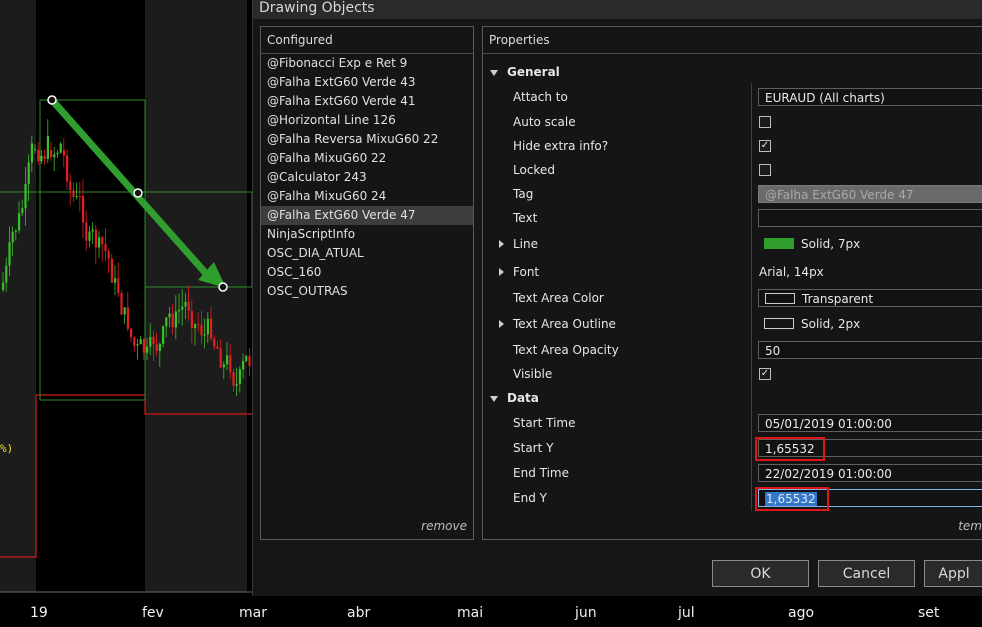 This screenshot has width=982, height=627. I want to click on prop-start-y: Start Y 1,65532, so click(732, 449).